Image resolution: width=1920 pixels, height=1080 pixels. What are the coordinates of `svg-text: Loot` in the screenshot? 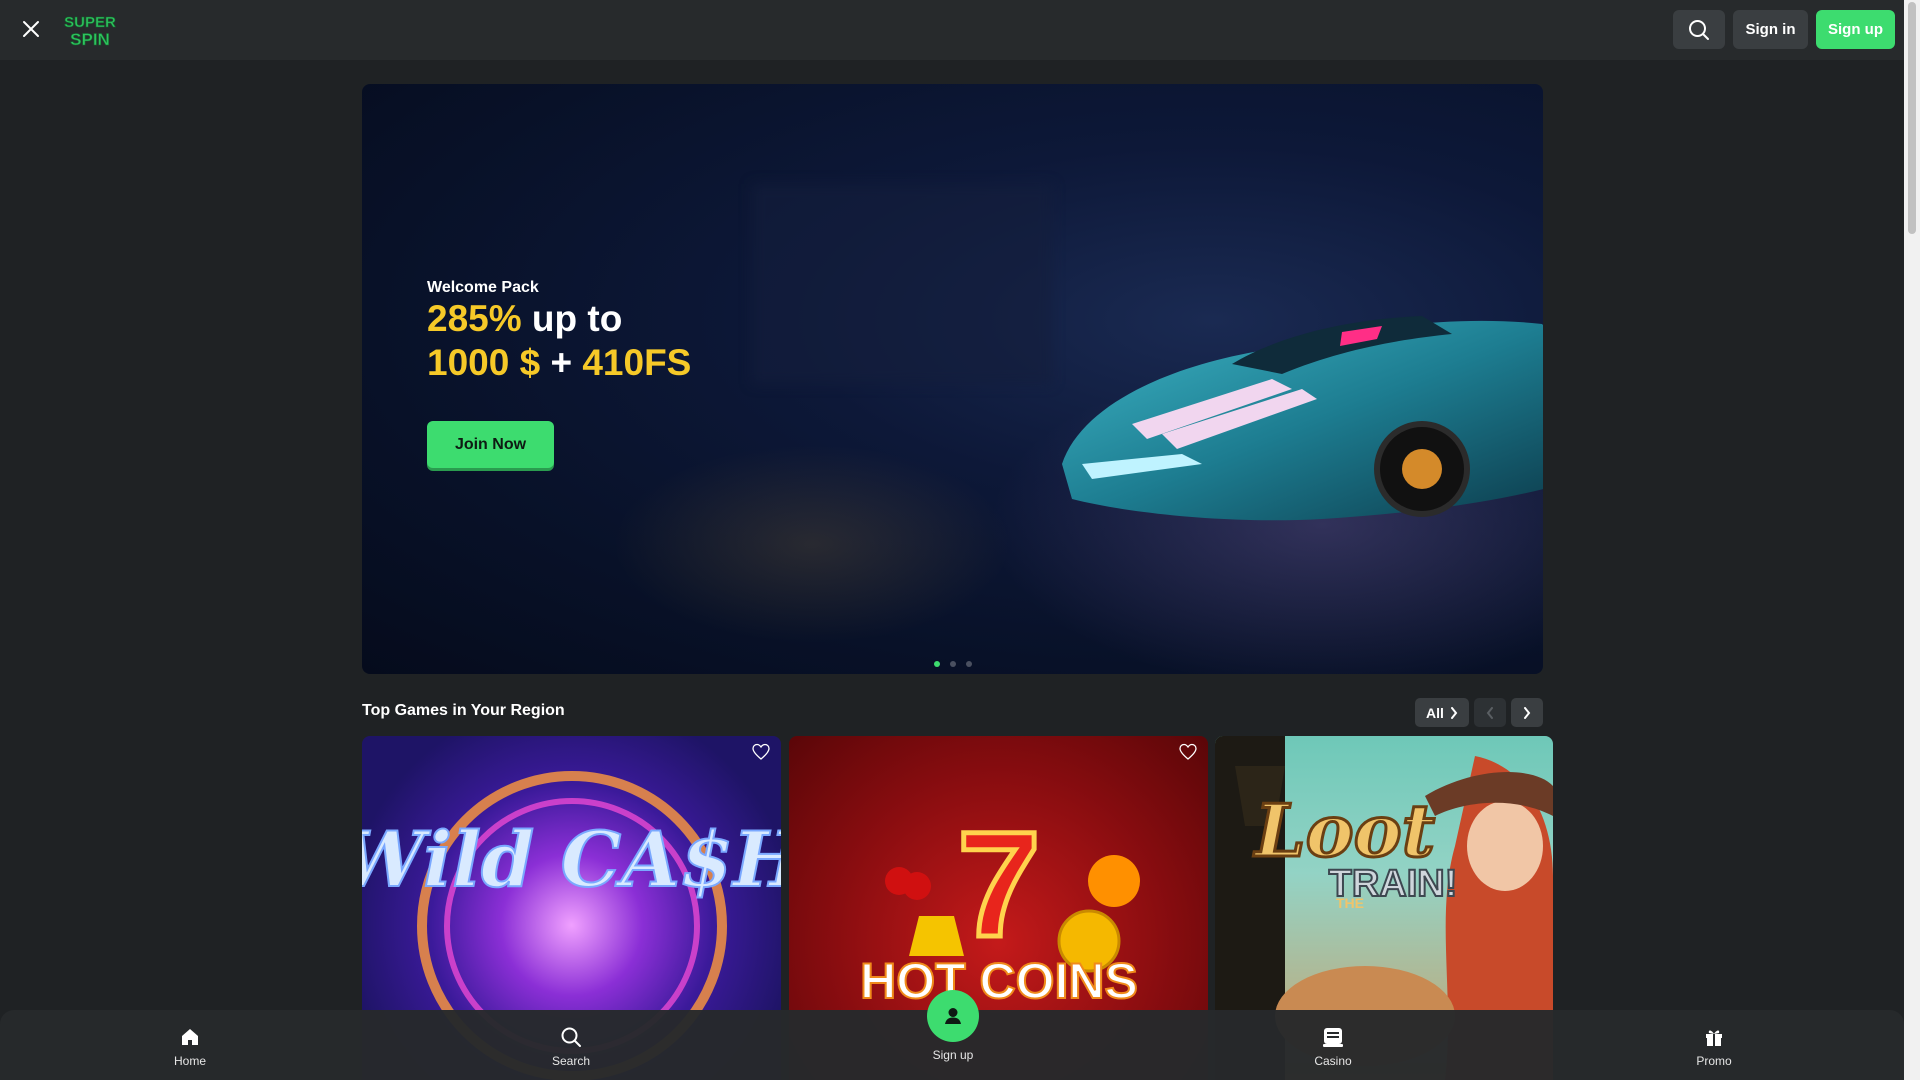 It's located at (1344, 830).